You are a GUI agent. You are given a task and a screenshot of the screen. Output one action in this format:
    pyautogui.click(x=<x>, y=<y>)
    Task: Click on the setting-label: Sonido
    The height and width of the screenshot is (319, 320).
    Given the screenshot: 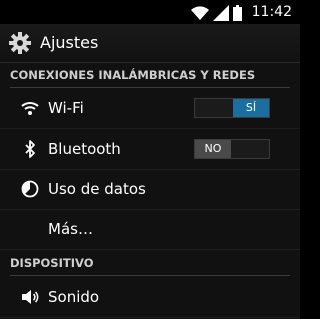 What is the action you would take?
    pyautogui.click(x=74, y=297)
    